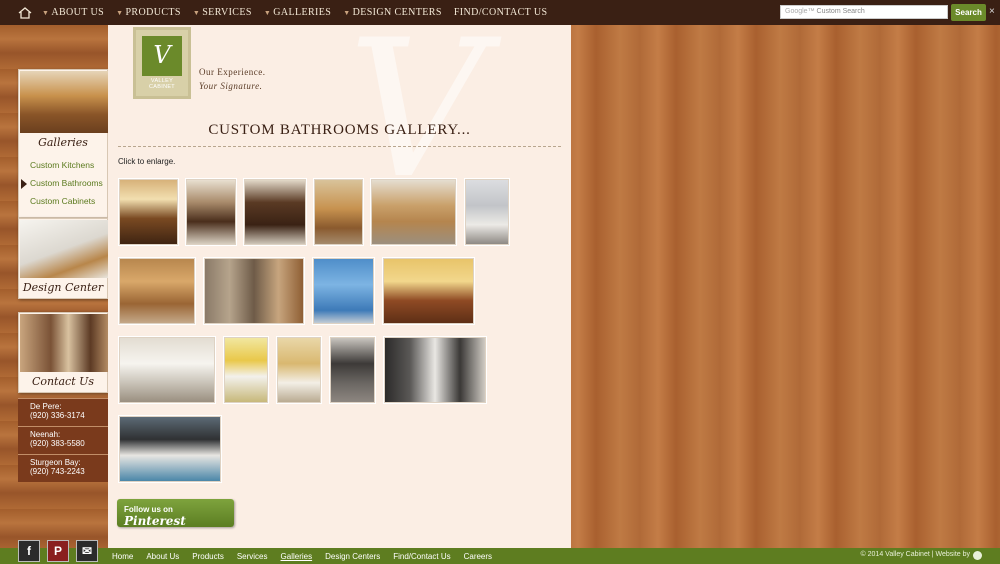 This screenshot has height=564, width=1000. I want to click on copyright-text: © 2014 Valley Cabinet | Website by, so click(915, 554).